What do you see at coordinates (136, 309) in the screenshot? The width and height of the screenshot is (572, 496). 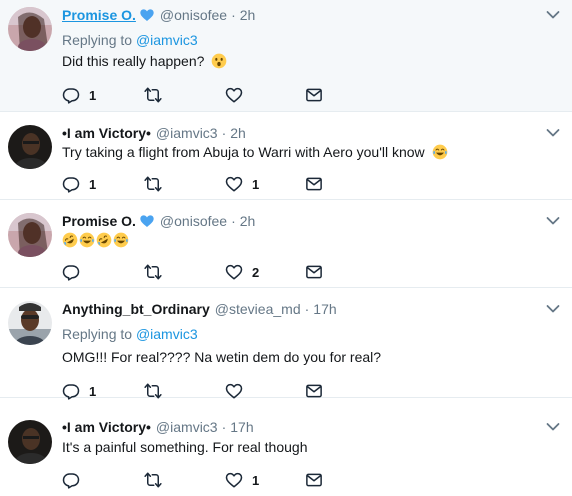 I see `display-name: Anything_bt_Ordinary` at bounding box center [136, 309].